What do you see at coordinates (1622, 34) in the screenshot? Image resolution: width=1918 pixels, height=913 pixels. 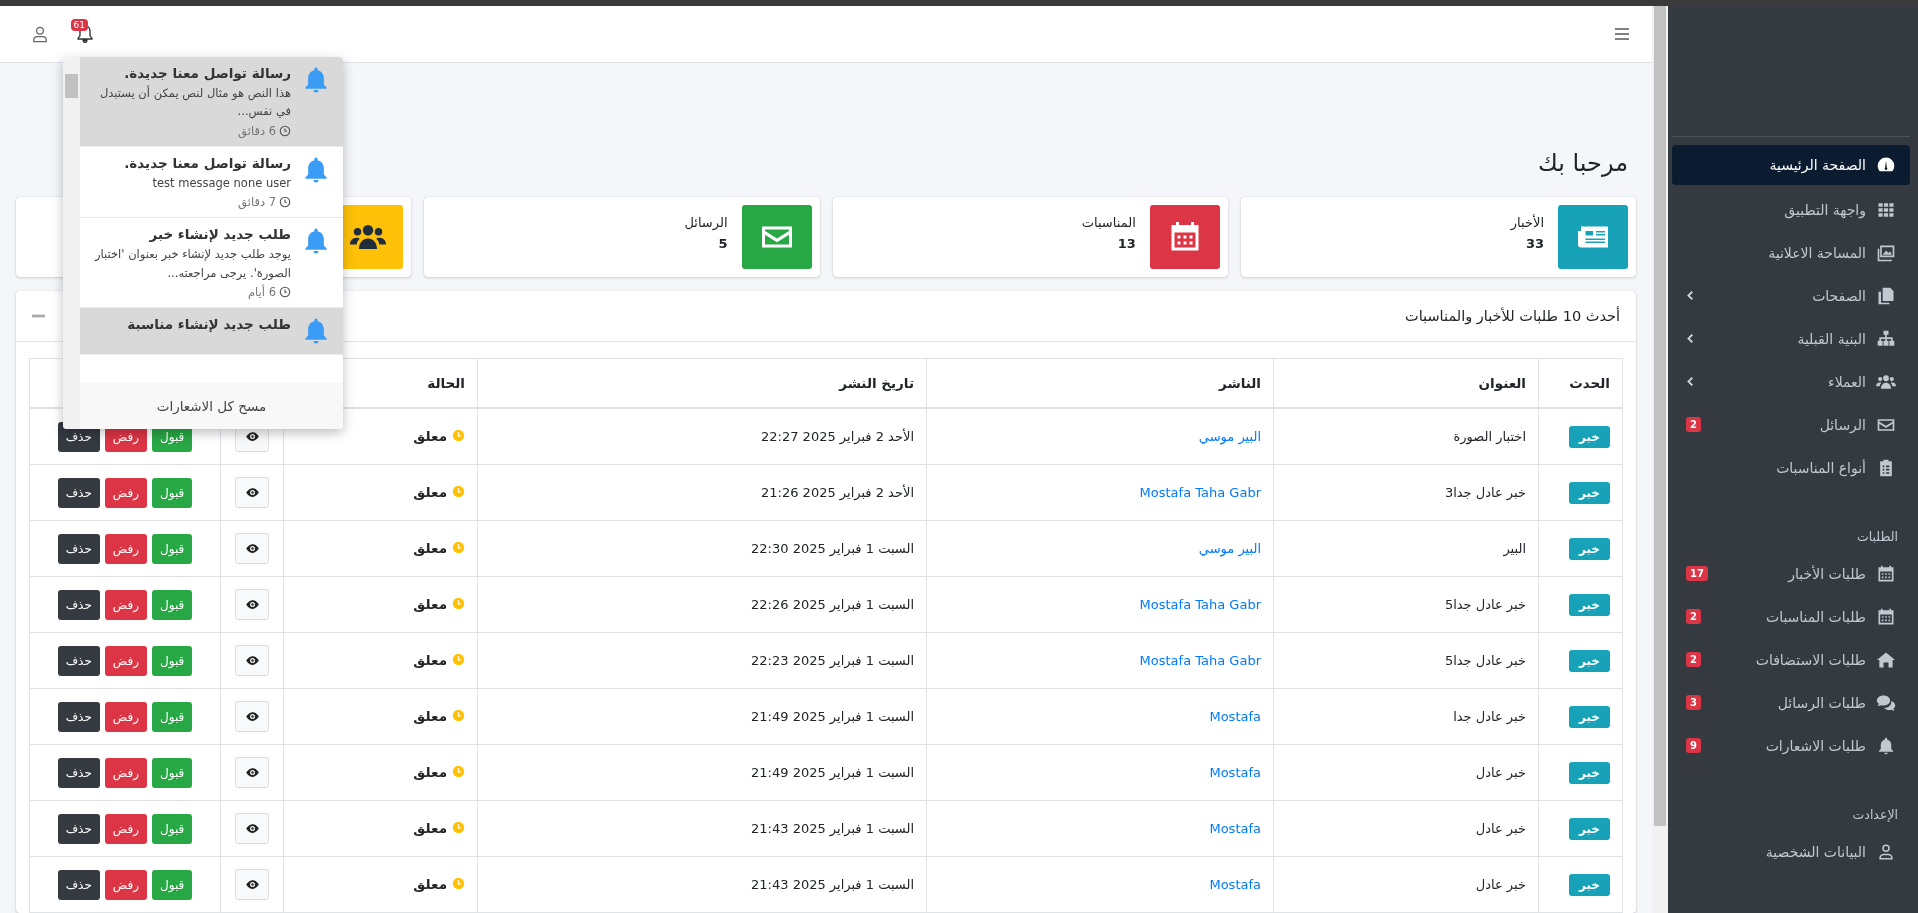 I see `menu-icon` at bounding box center [1622, 34].